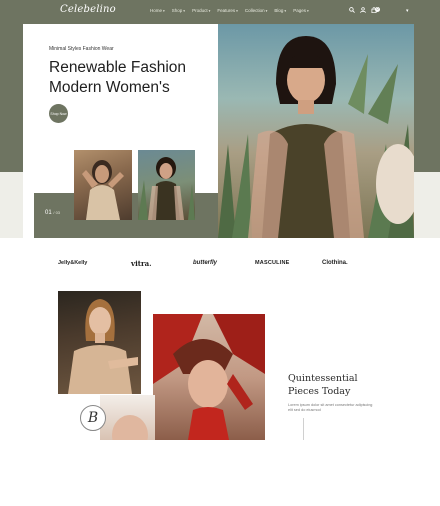  I want to click on user-icon, so click(363, 11).